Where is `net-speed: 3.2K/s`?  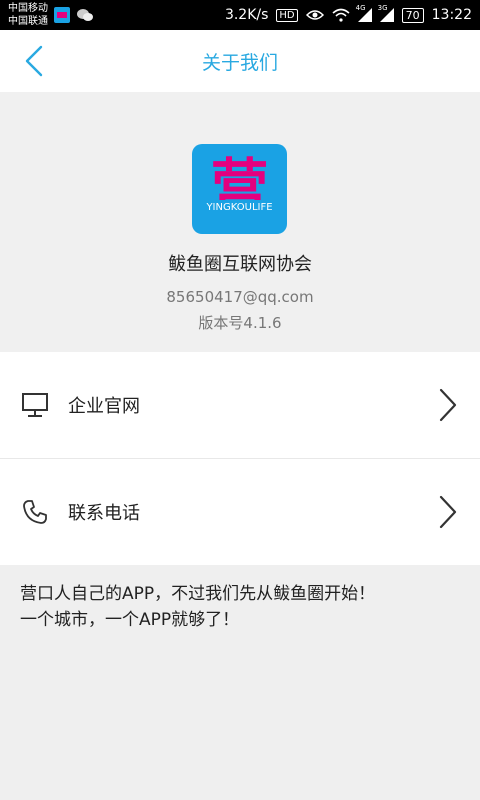 net-speed: 3.2K/s is located at coordinates (246, 15).